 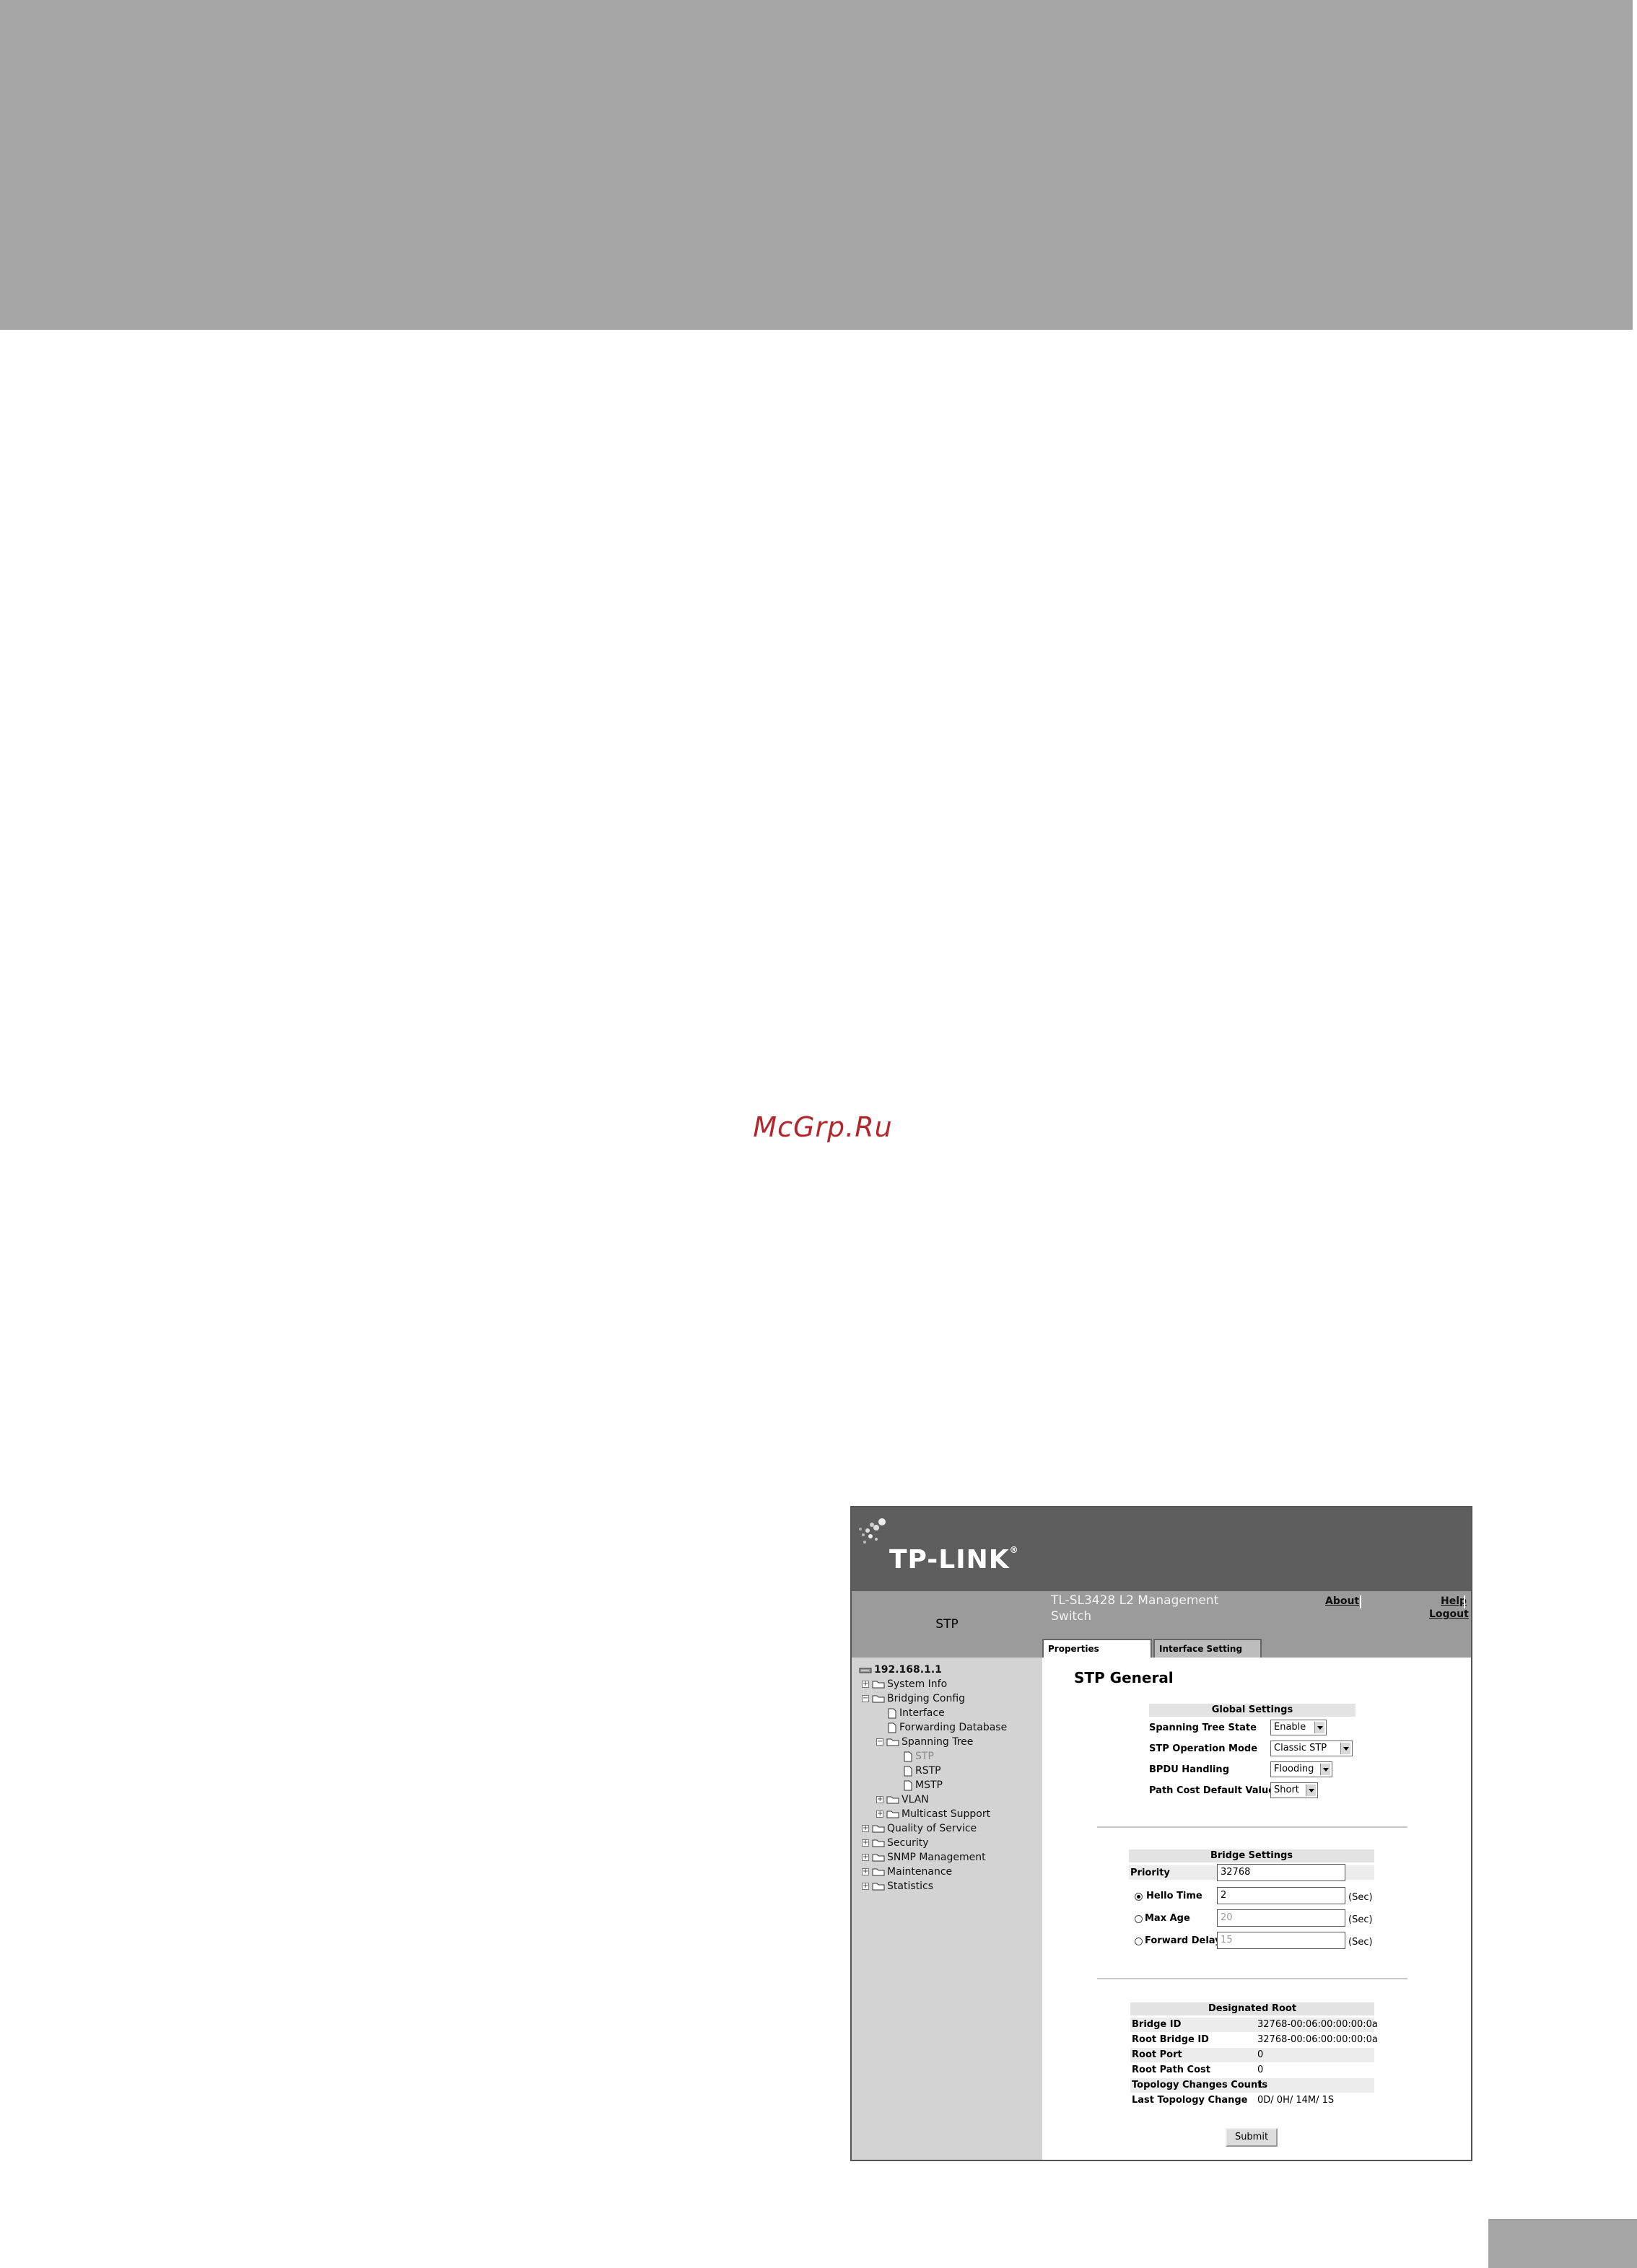 I want to click on root-bridge-id-label: Root Bridge ID, so click(x=1170, y=2039).